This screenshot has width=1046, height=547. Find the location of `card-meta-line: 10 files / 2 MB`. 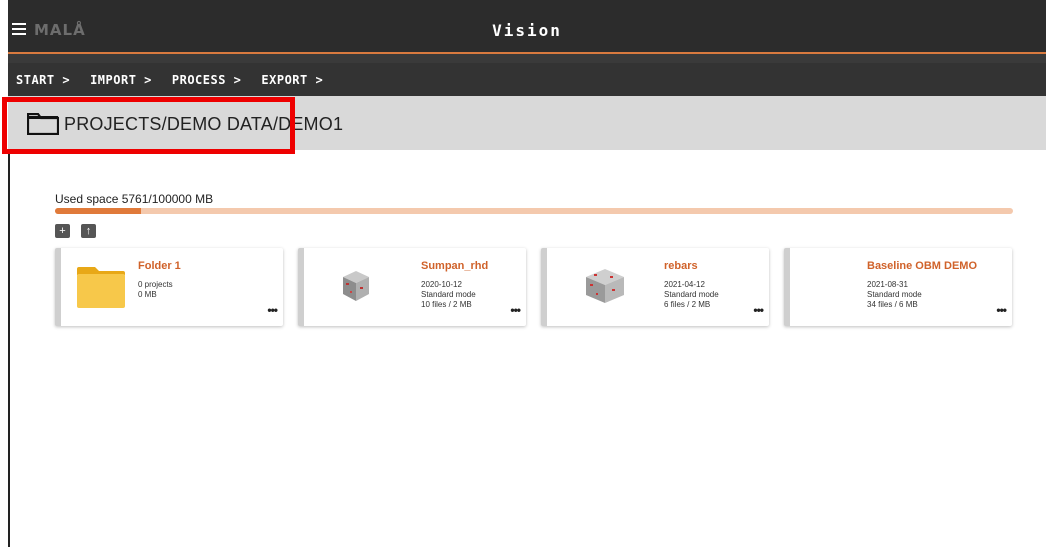

card-meta-line: 10 files / 2 MB is located at coordinates (446, 304).